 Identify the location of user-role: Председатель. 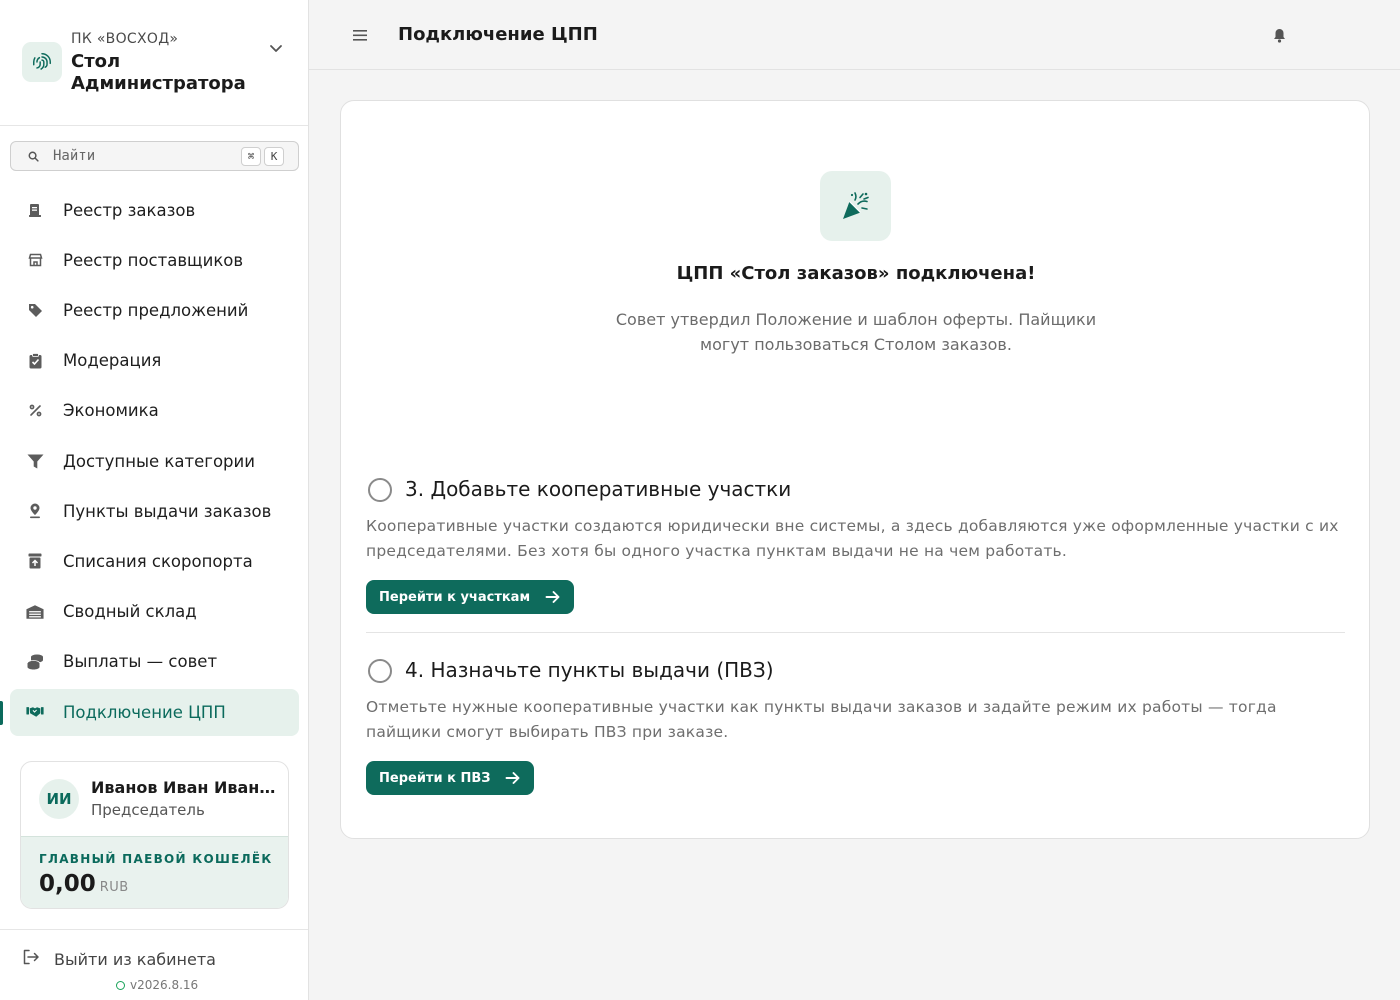
(148, 810).